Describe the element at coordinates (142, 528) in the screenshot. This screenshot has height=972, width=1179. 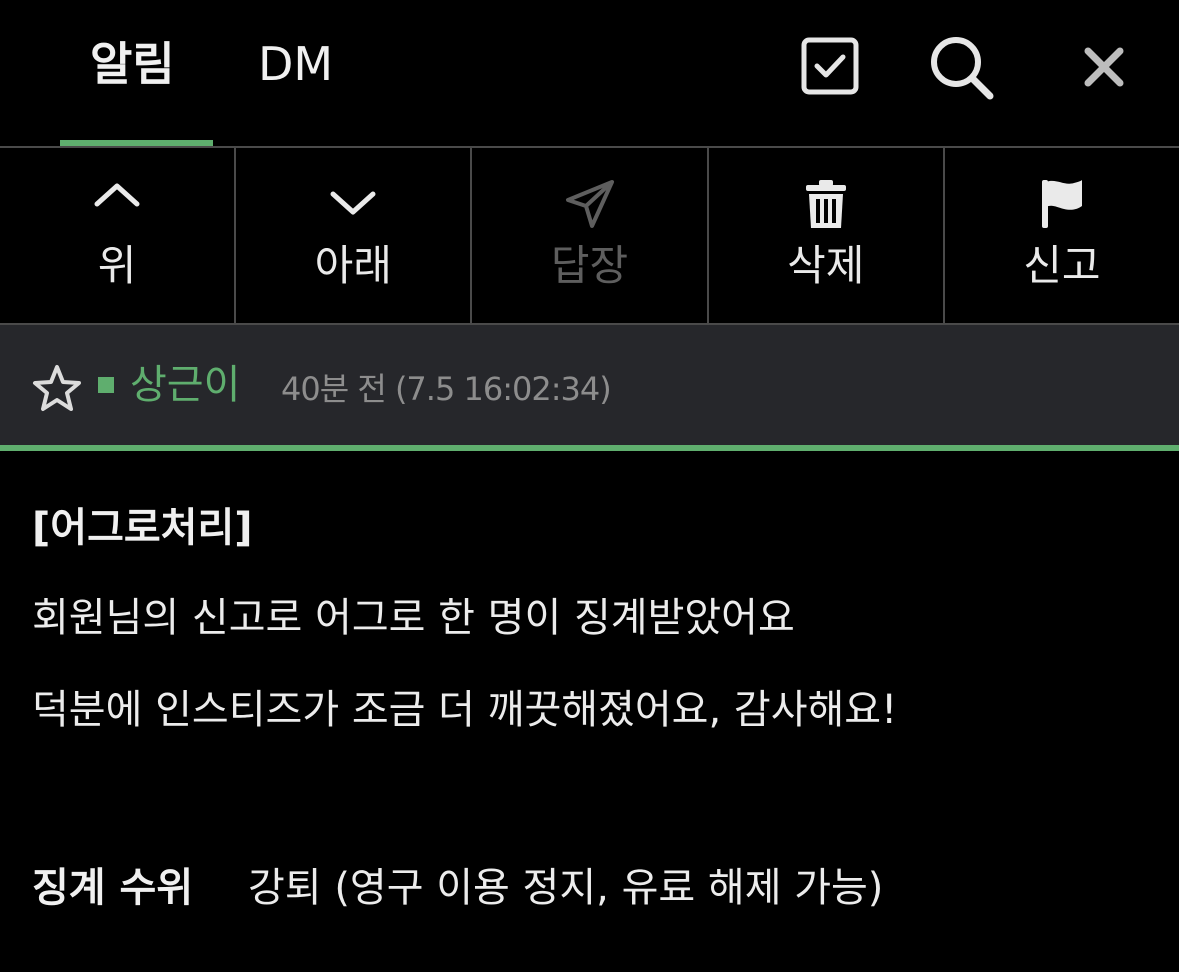
I see `message-title: [어그로처리]` at that location.